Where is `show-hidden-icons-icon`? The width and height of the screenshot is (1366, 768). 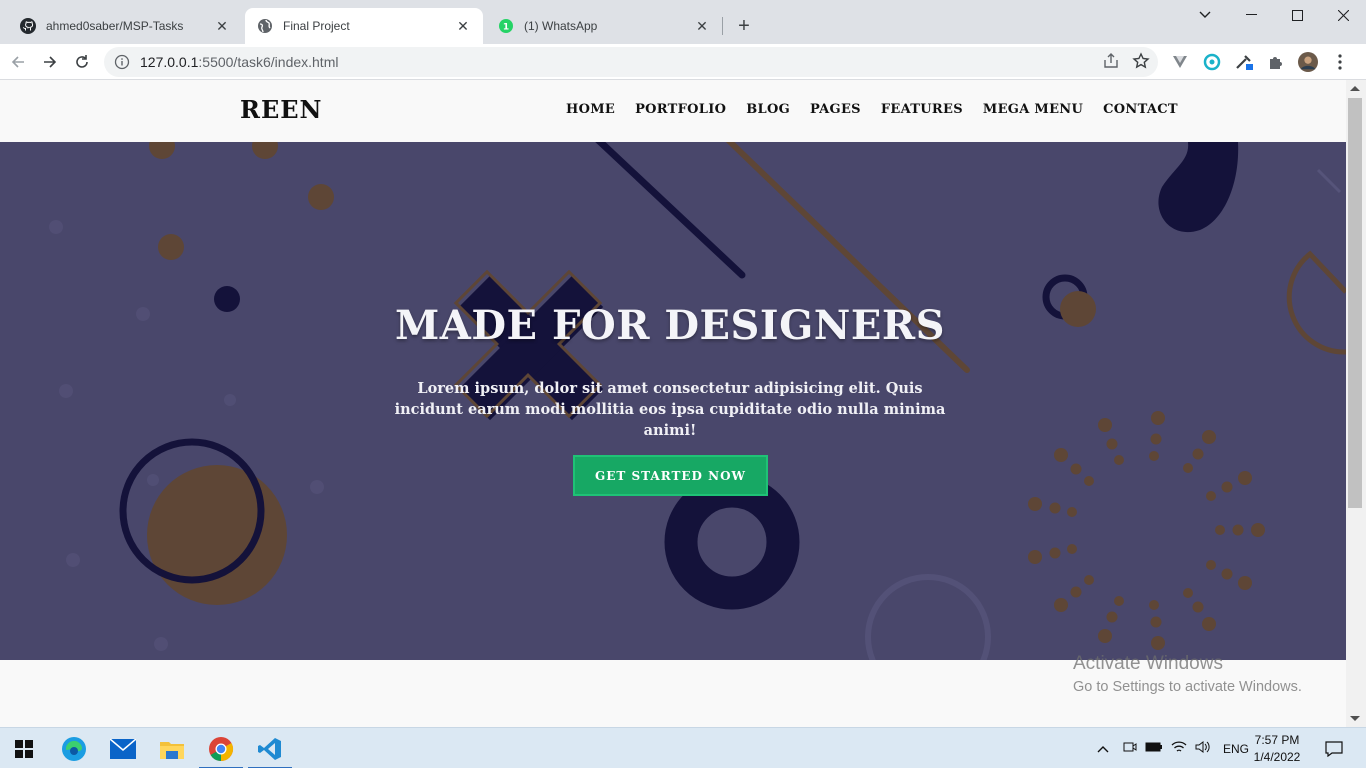 show-hidden-icons-icon is located at coordinates (1103, 749).